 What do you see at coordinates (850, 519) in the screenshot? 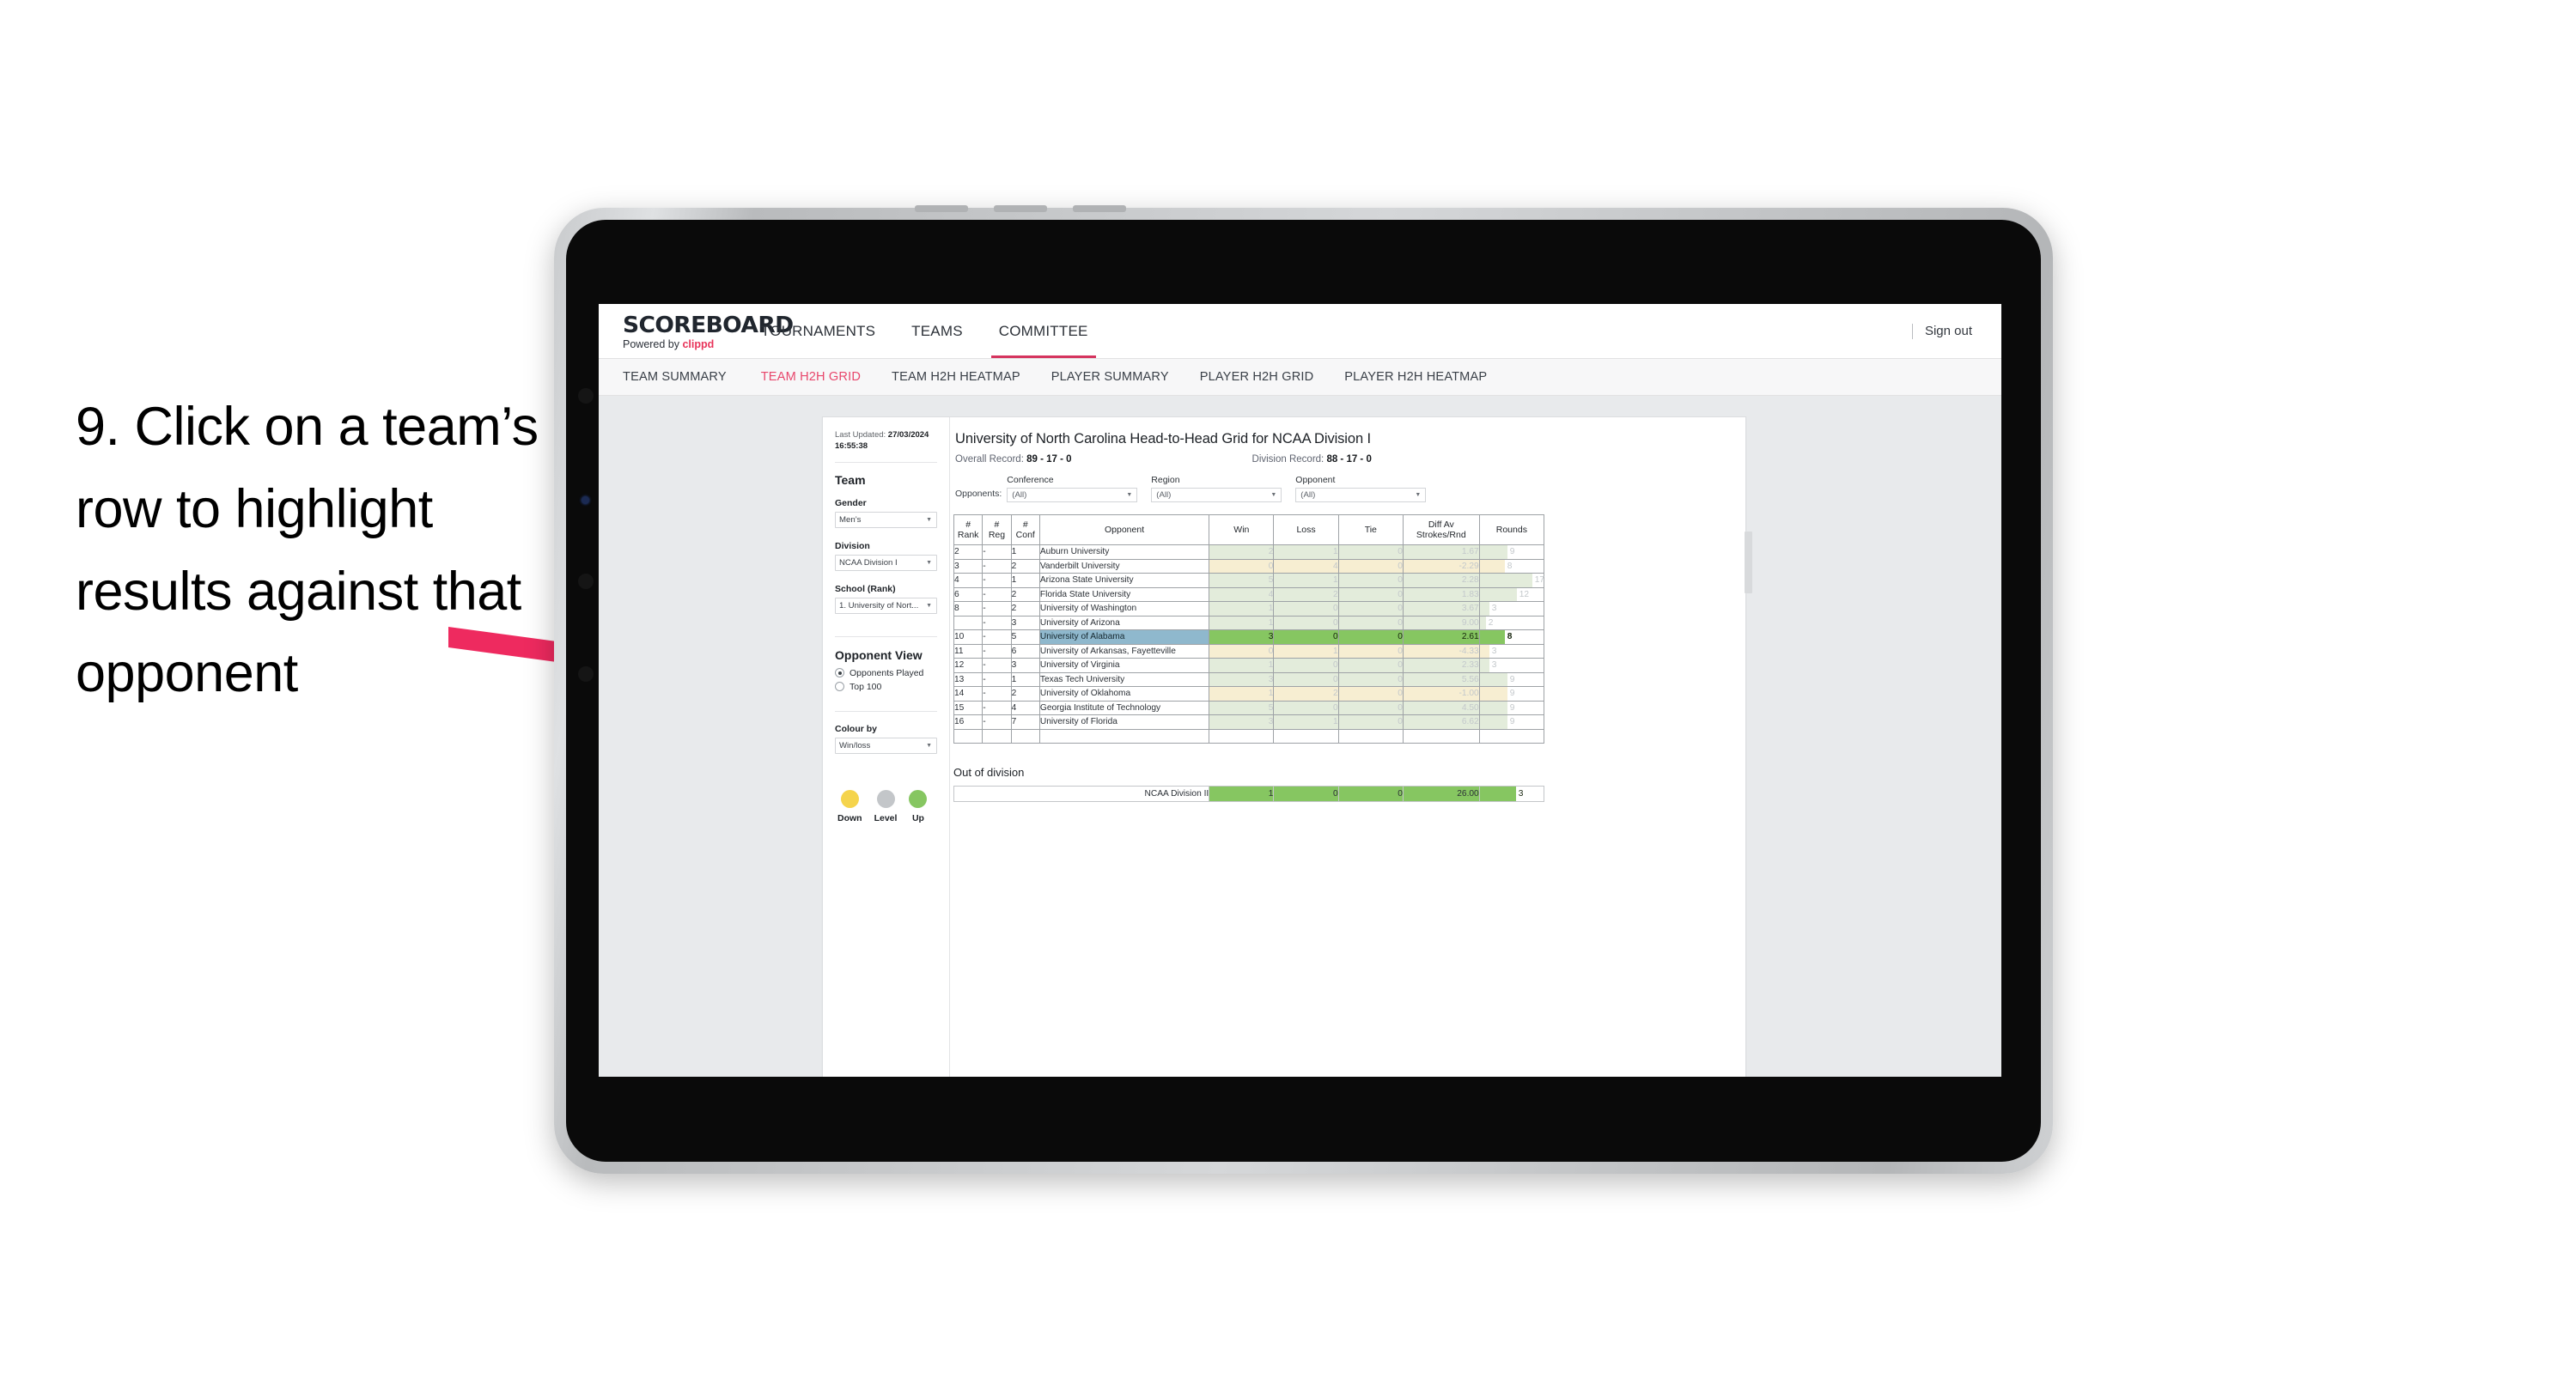
I see `gender-value: Men’s` at bounding box center [850, 519].